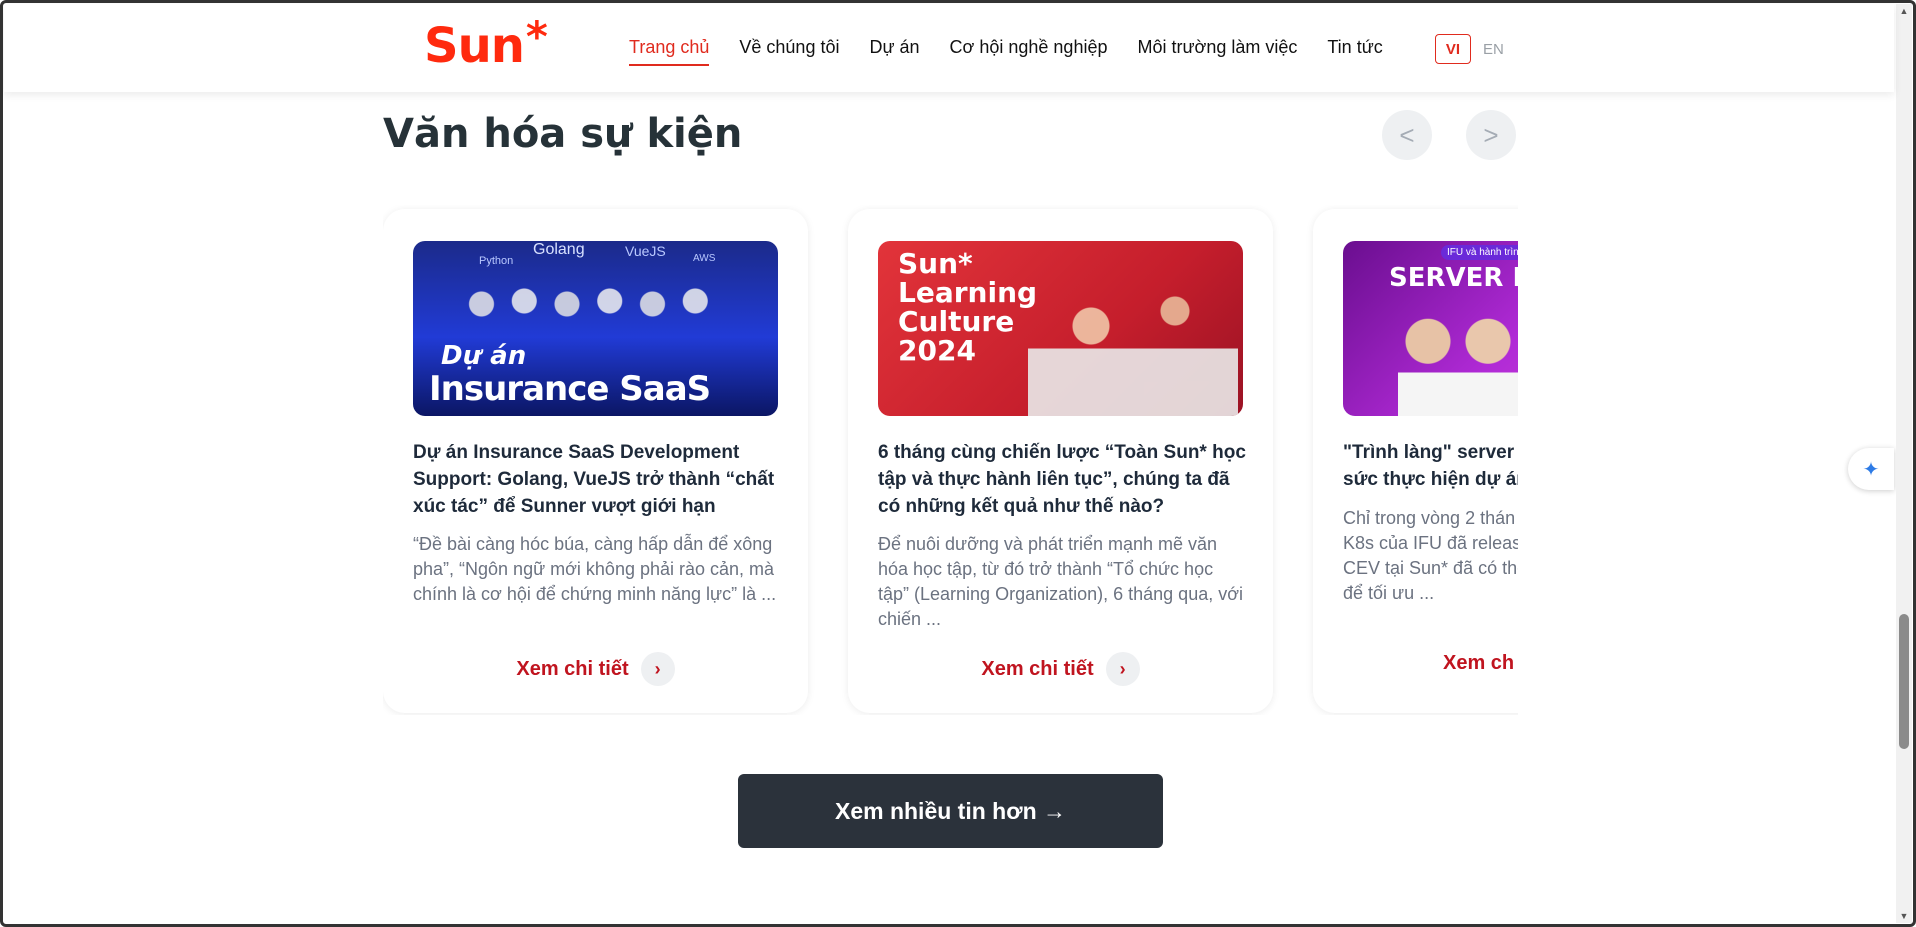 This screenshot has width=1916, height=927. What do you see at coordinates (1430, 568) in the screenshot?
I see `card-excerpt-line: CEV tại Sun* đã có the` at bounding box center [1430, 568].